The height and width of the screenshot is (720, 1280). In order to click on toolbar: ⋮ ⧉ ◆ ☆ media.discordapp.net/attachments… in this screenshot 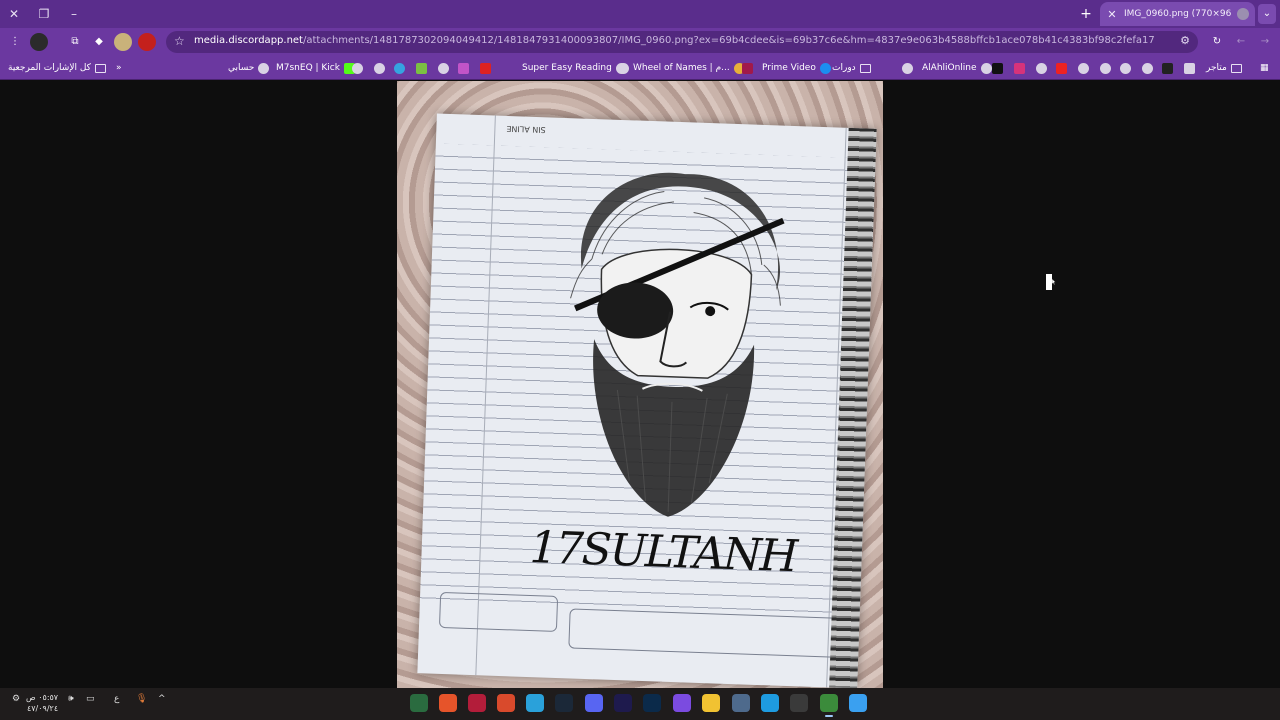, I will do `click(640, 42)`.